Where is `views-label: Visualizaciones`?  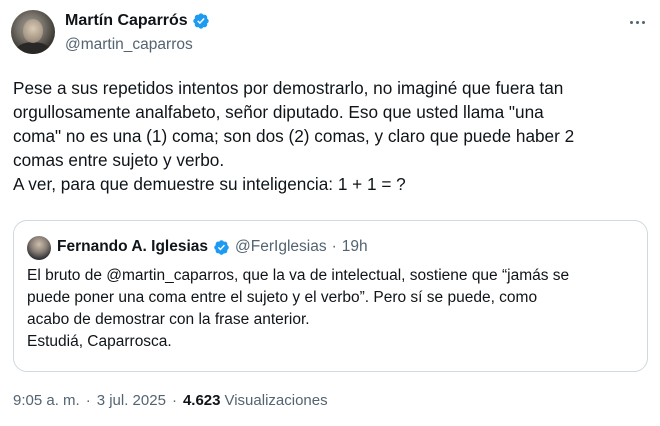
views-label: Visualizaciones is located at coordinates (275, 400).